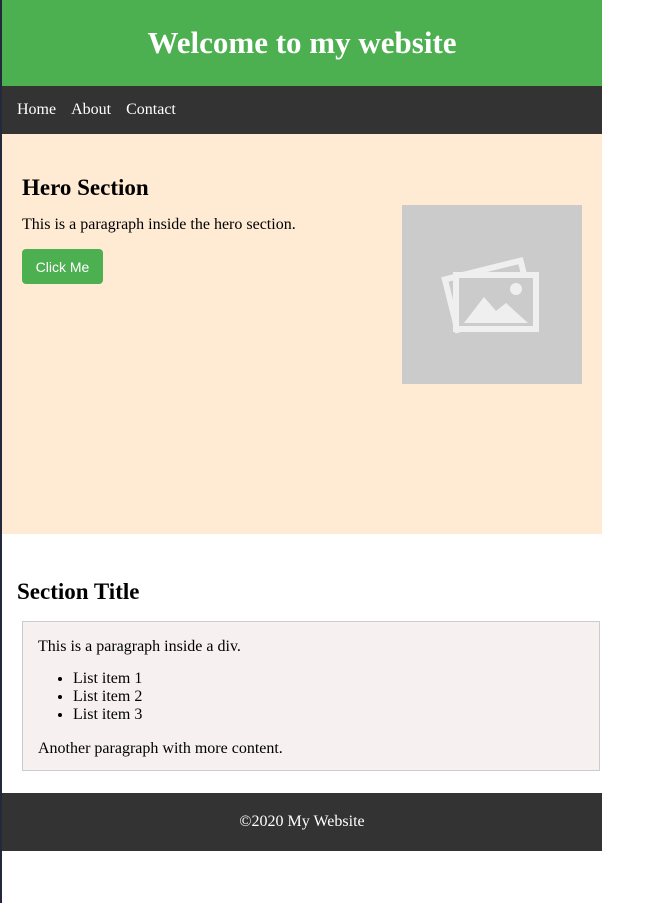 Image resolution: width=660 pixels, height=903 pixels. I want to click on list-item: List item 3, so click(107, 715).